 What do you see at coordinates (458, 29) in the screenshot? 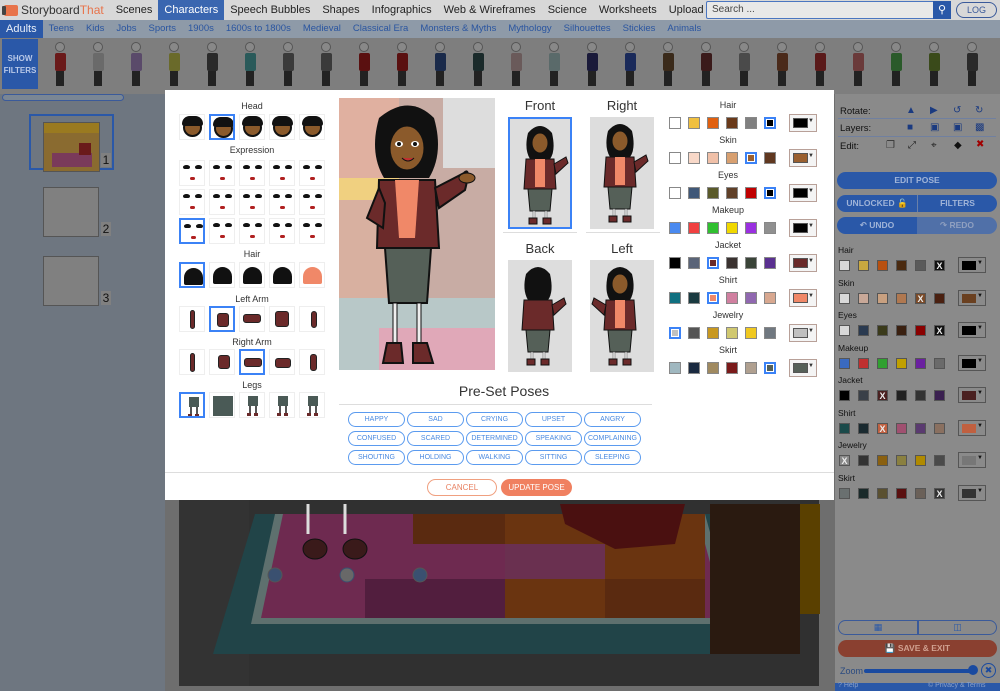
I see `subnav-tab-monsters-myths: Monsters & Myths` at bounding box center [458, 29].